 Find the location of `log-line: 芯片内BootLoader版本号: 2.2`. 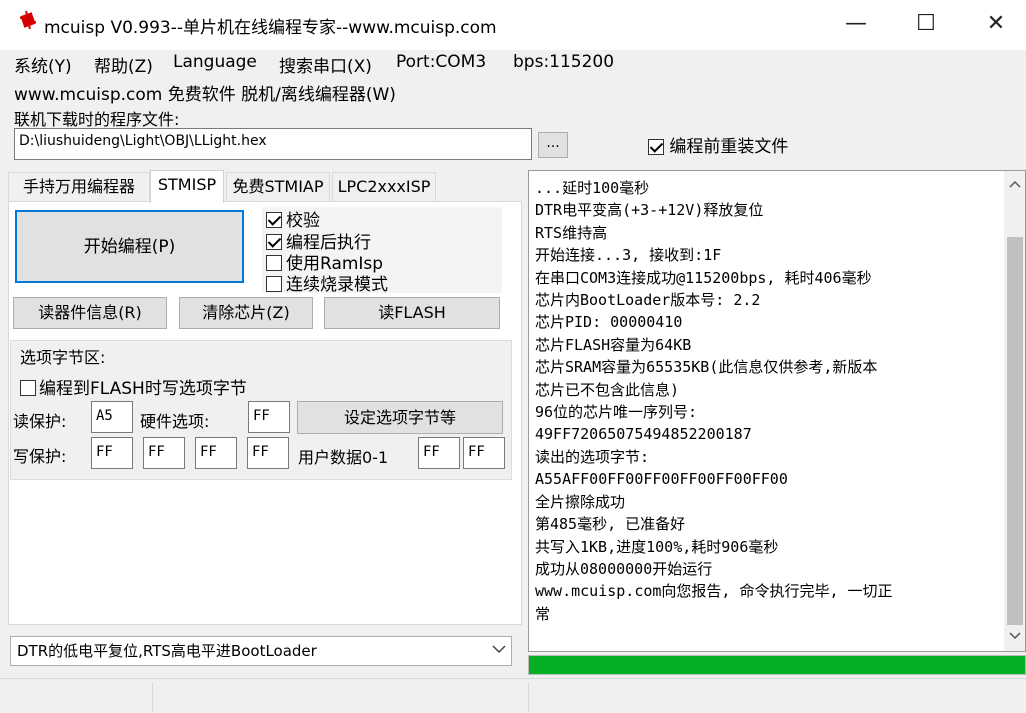

log-line: 芯片内BootLoader版本号: 2.2 is located at coordinates (648, 300).